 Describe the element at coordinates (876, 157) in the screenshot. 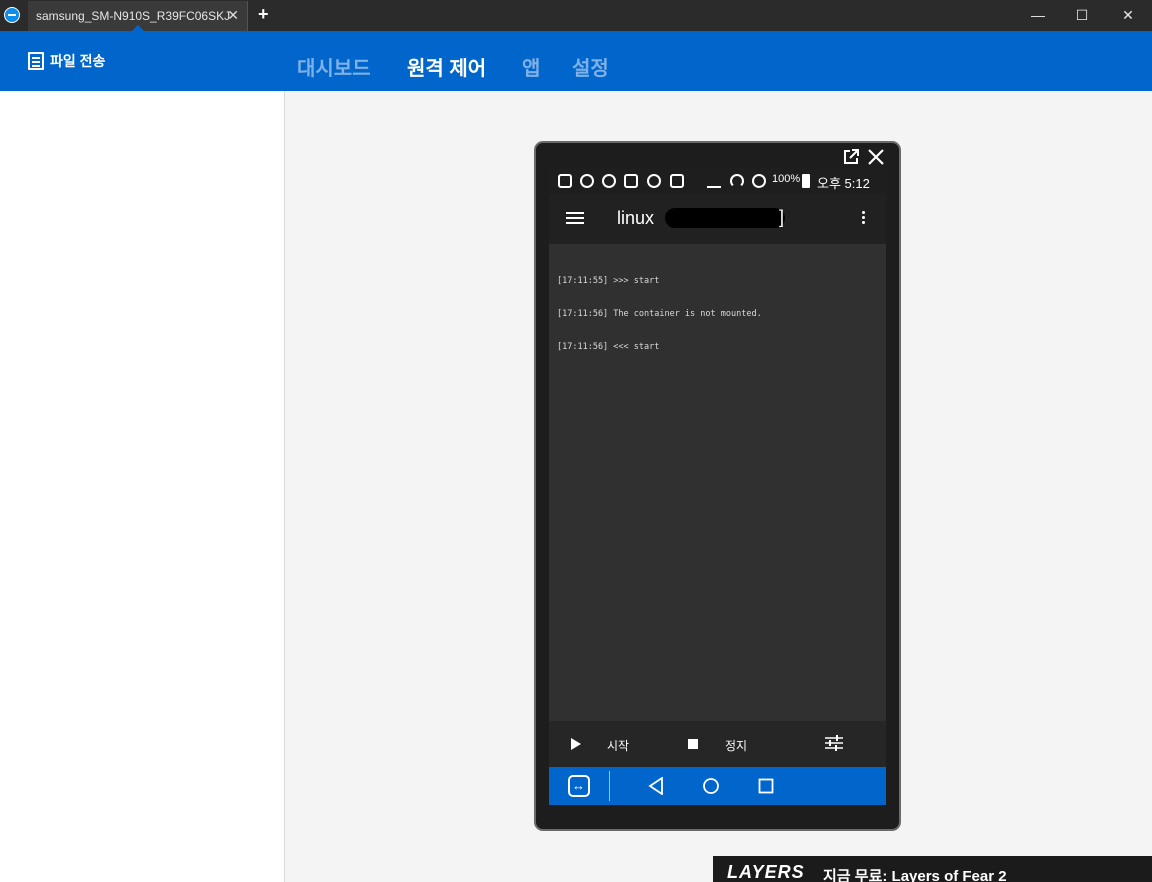

I see `close-device-icon` at that location.